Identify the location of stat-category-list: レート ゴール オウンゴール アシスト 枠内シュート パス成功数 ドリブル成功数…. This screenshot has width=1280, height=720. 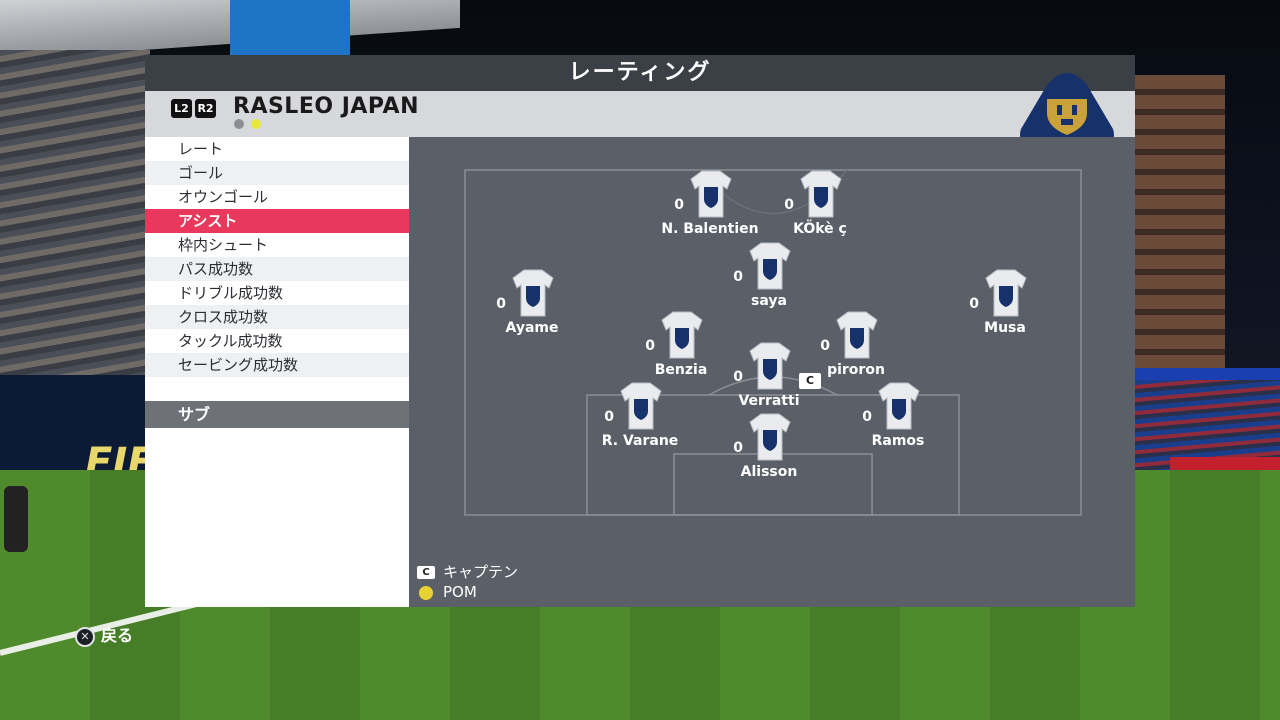
(277, 372).